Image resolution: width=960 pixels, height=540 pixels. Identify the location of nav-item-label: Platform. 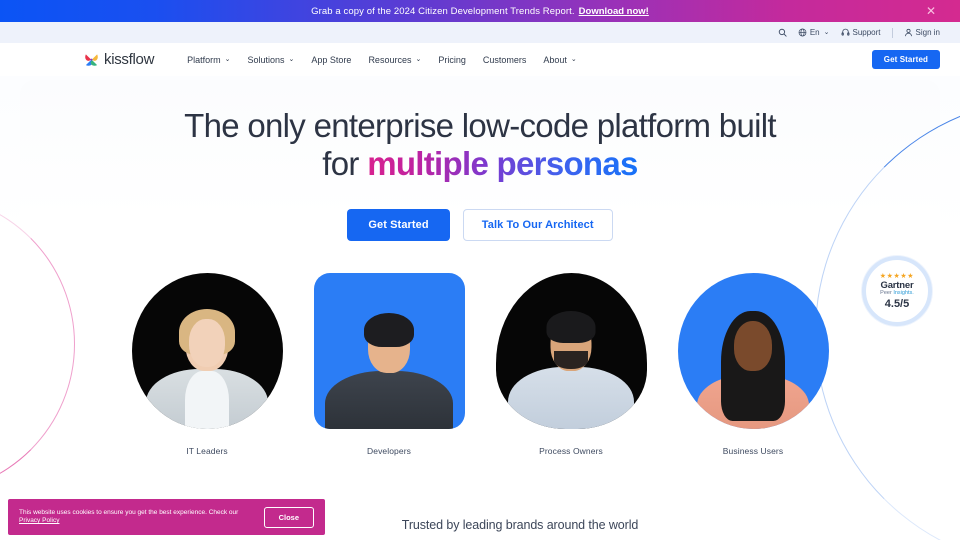
(204, 59).